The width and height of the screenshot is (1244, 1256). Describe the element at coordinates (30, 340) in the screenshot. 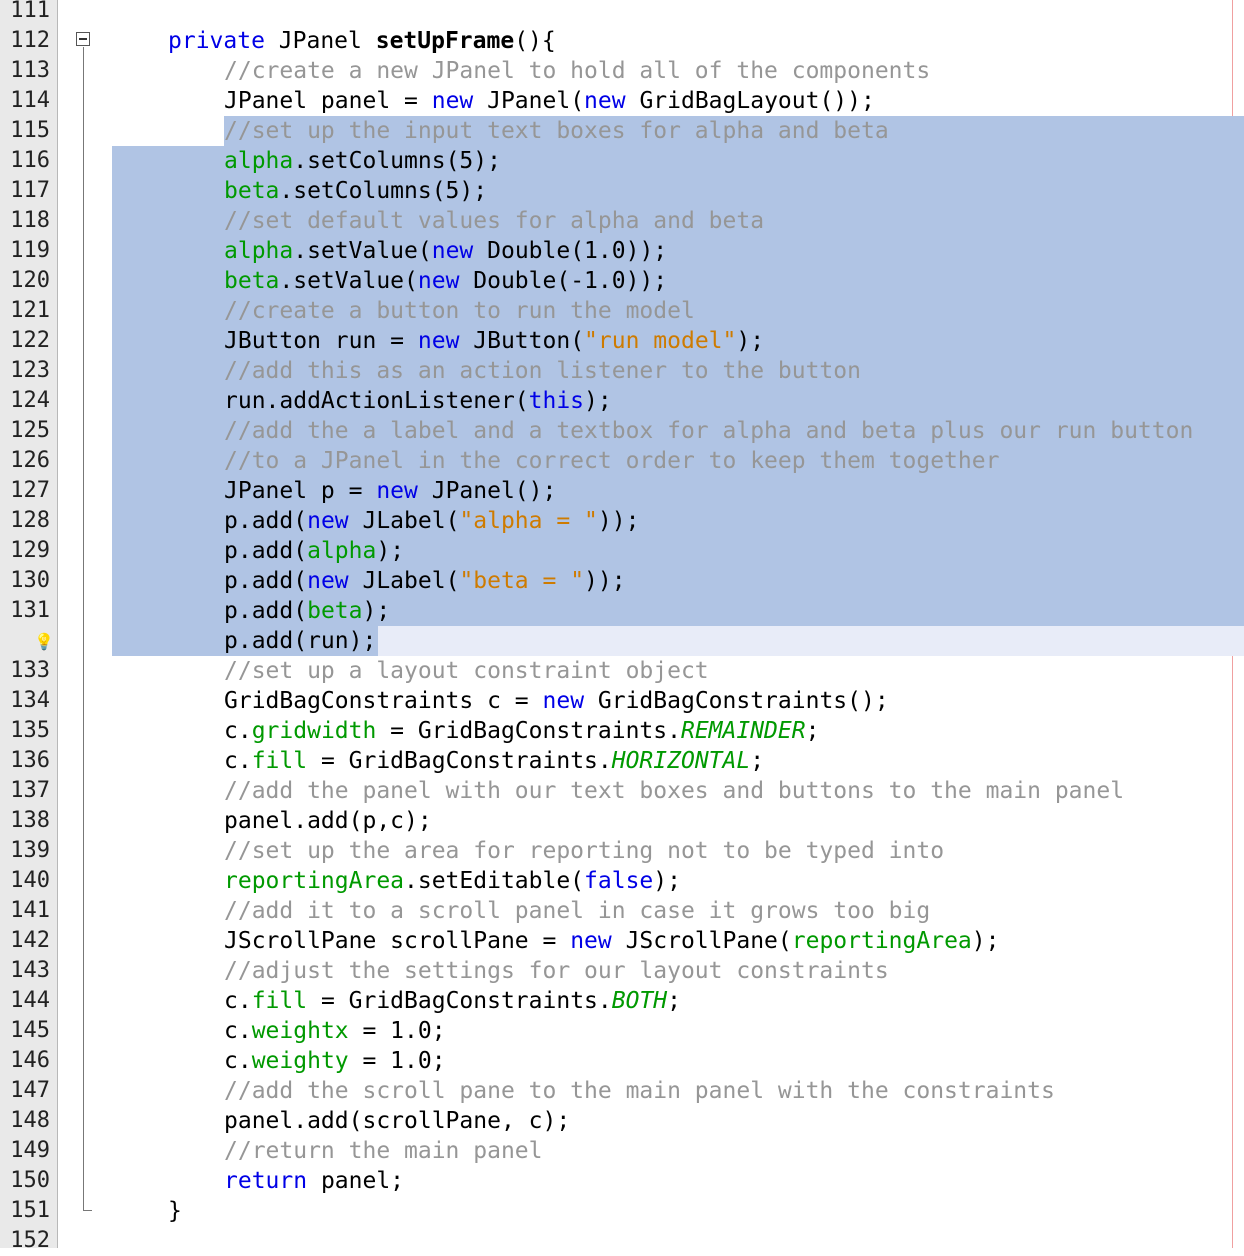

I see `line-number: 122` at that location.